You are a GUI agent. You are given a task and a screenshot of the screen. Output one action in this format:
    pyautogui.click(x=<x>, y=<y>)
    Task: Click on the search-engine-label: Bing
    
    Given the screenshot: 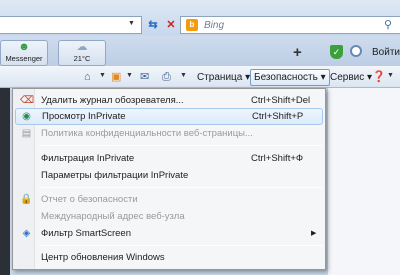 What is the action you would take?
    pyautogui.click(x=214, y=25)
    